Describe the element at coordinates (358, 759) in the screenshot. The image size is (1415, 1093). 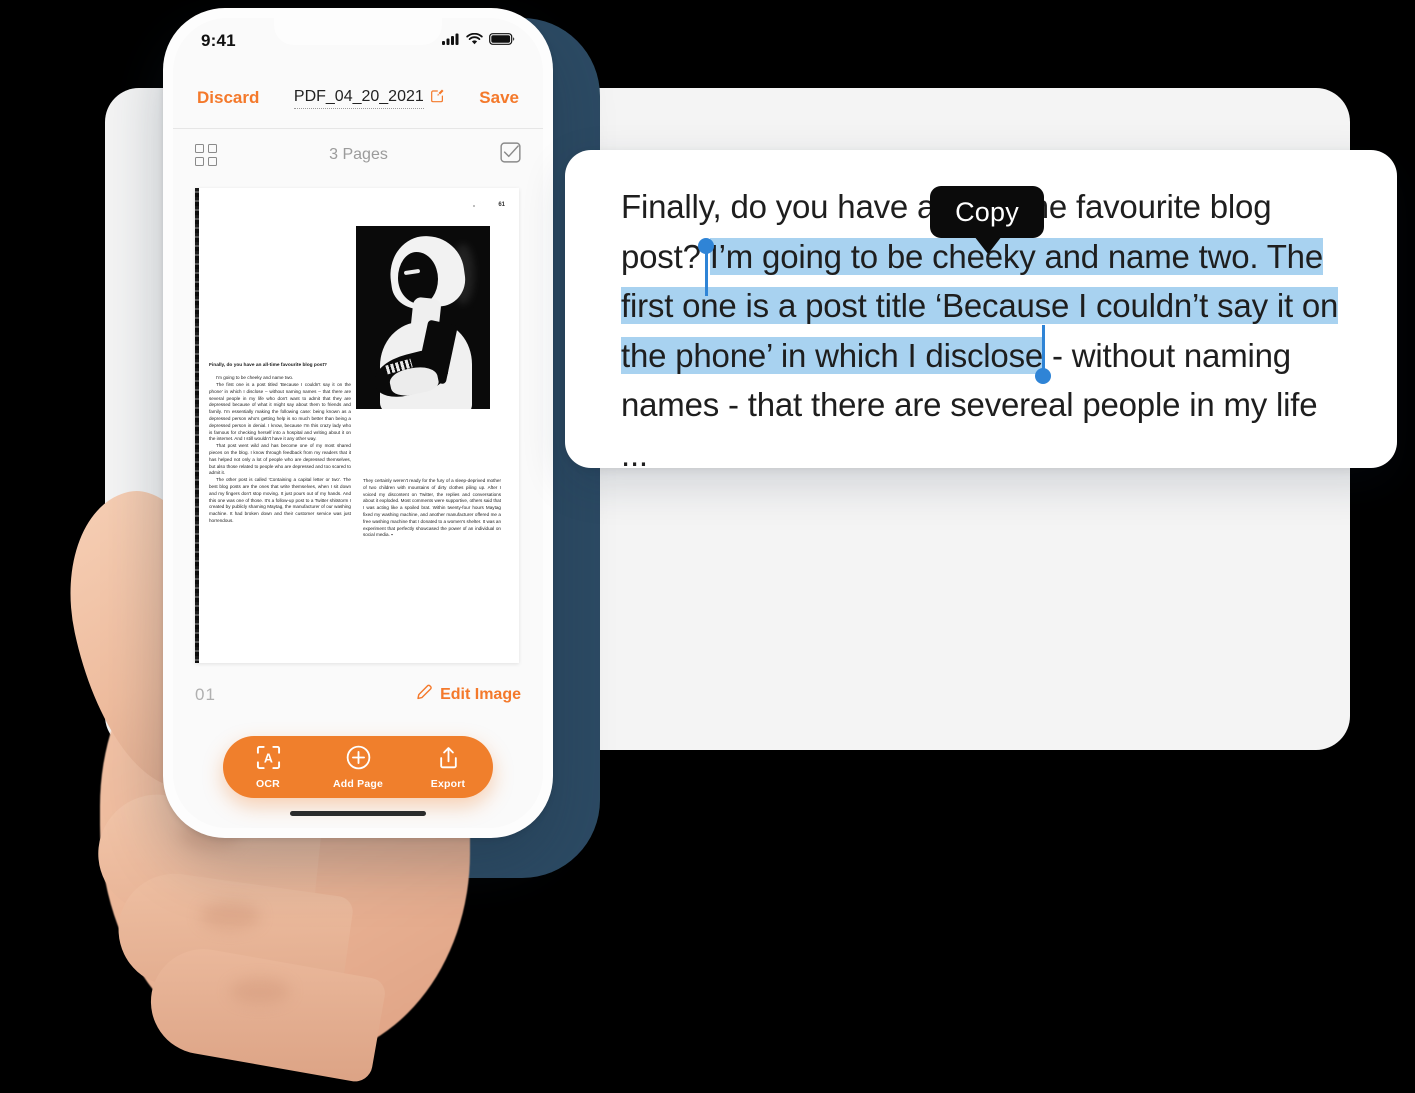
I see `plus-circle-icon` at that location.